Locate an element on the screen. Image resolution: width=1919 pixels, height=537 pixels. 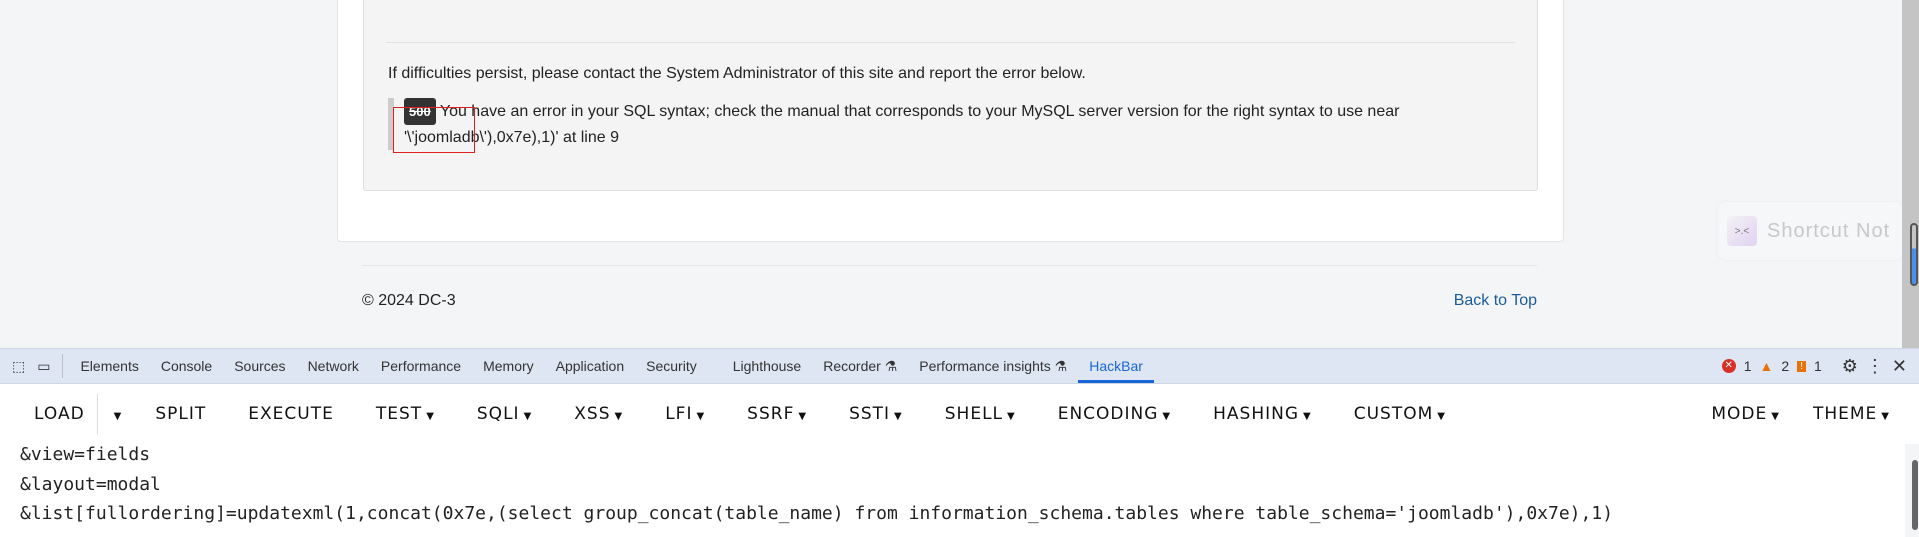
shortcut-notification: >.< Shortcut Not is located at coordinates (1810, 231).